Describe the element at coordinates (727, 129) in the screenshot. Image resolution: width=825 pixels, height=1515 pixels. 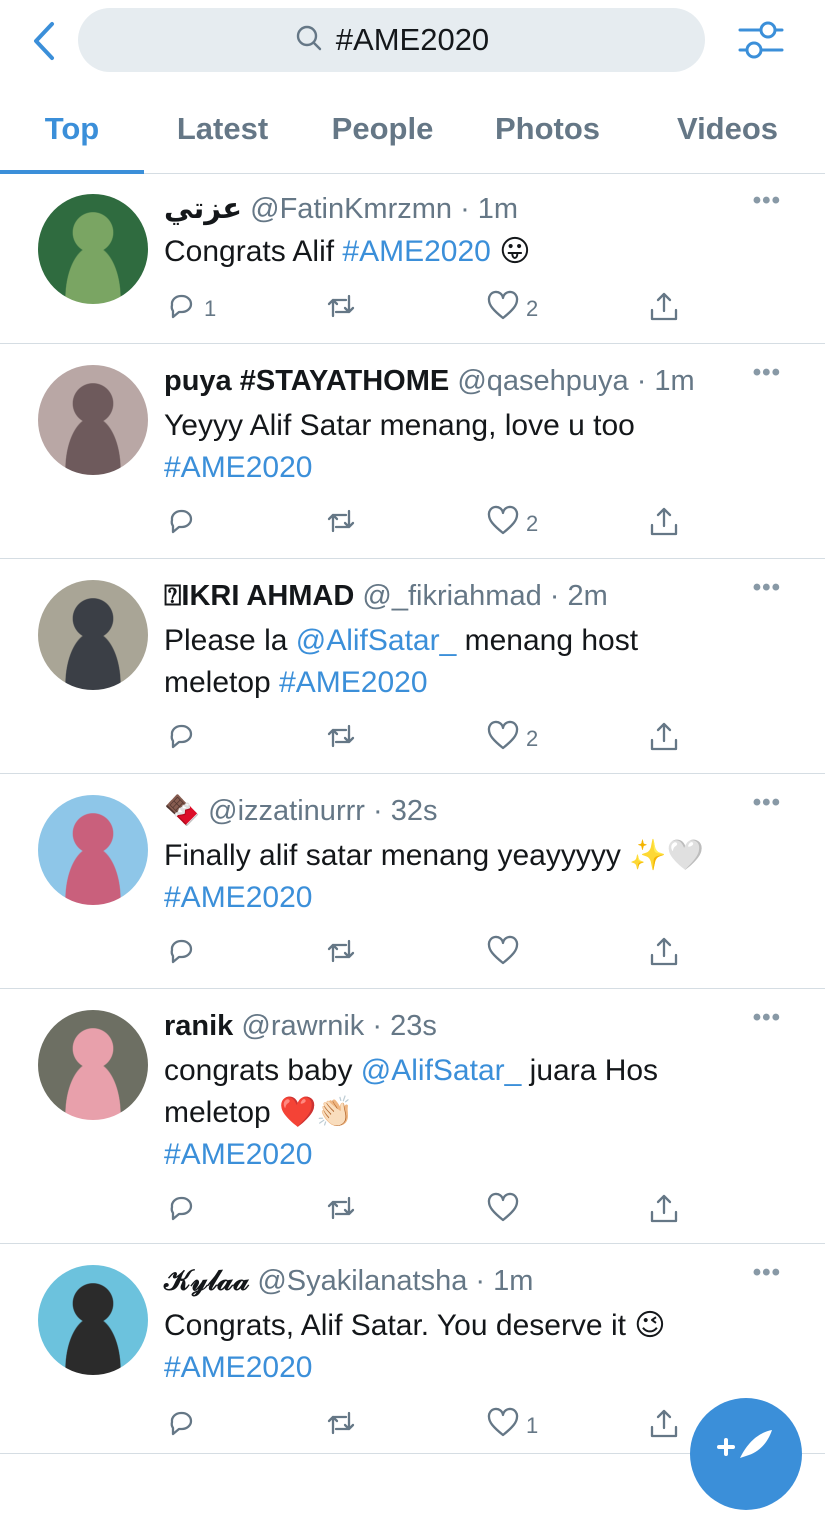
I see `tab-videos: Videos` at that location.